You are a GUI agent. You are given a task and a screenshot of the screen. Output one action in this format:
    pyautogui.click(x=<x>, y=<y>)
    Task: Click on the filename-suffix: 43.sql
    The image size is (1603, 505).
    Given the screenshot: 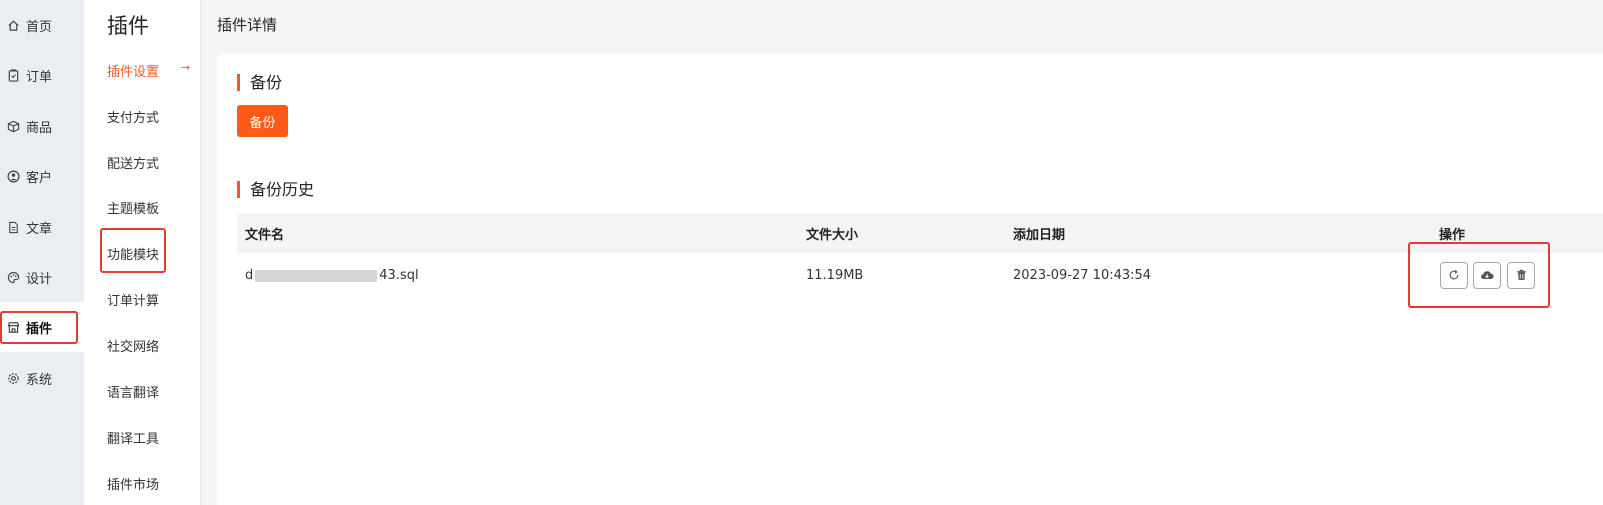 What is the action you would take?
    pyautogui.click(x=399, y=275)
    